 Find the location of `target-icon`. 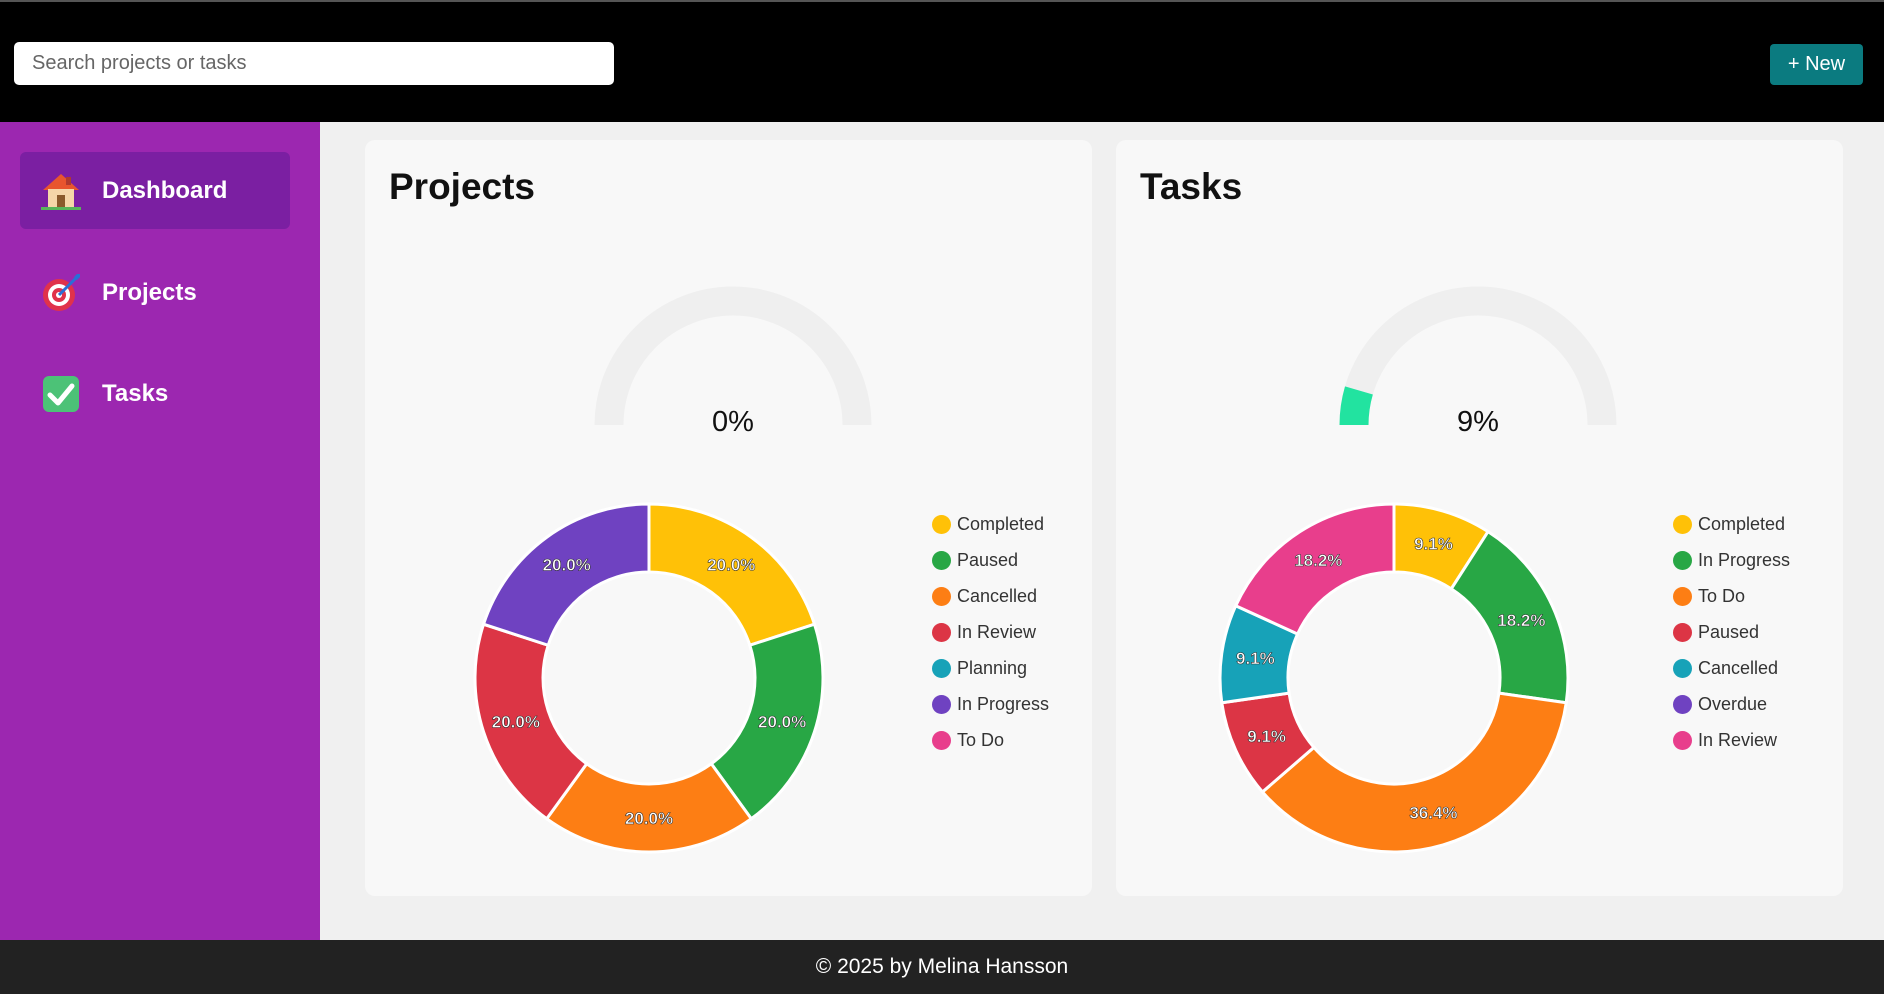

target-icon is located at coordinates (61, 293).